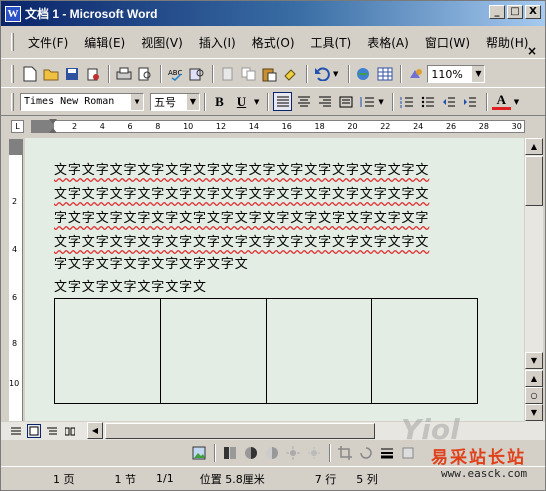 The image size is (546, 491). What do you see at coordinates (534, 280) in the screenshot?
I see `vertical-scrollbar: ▲ ▼ ▲ ○ ▼` at bounding box center [534, 280].